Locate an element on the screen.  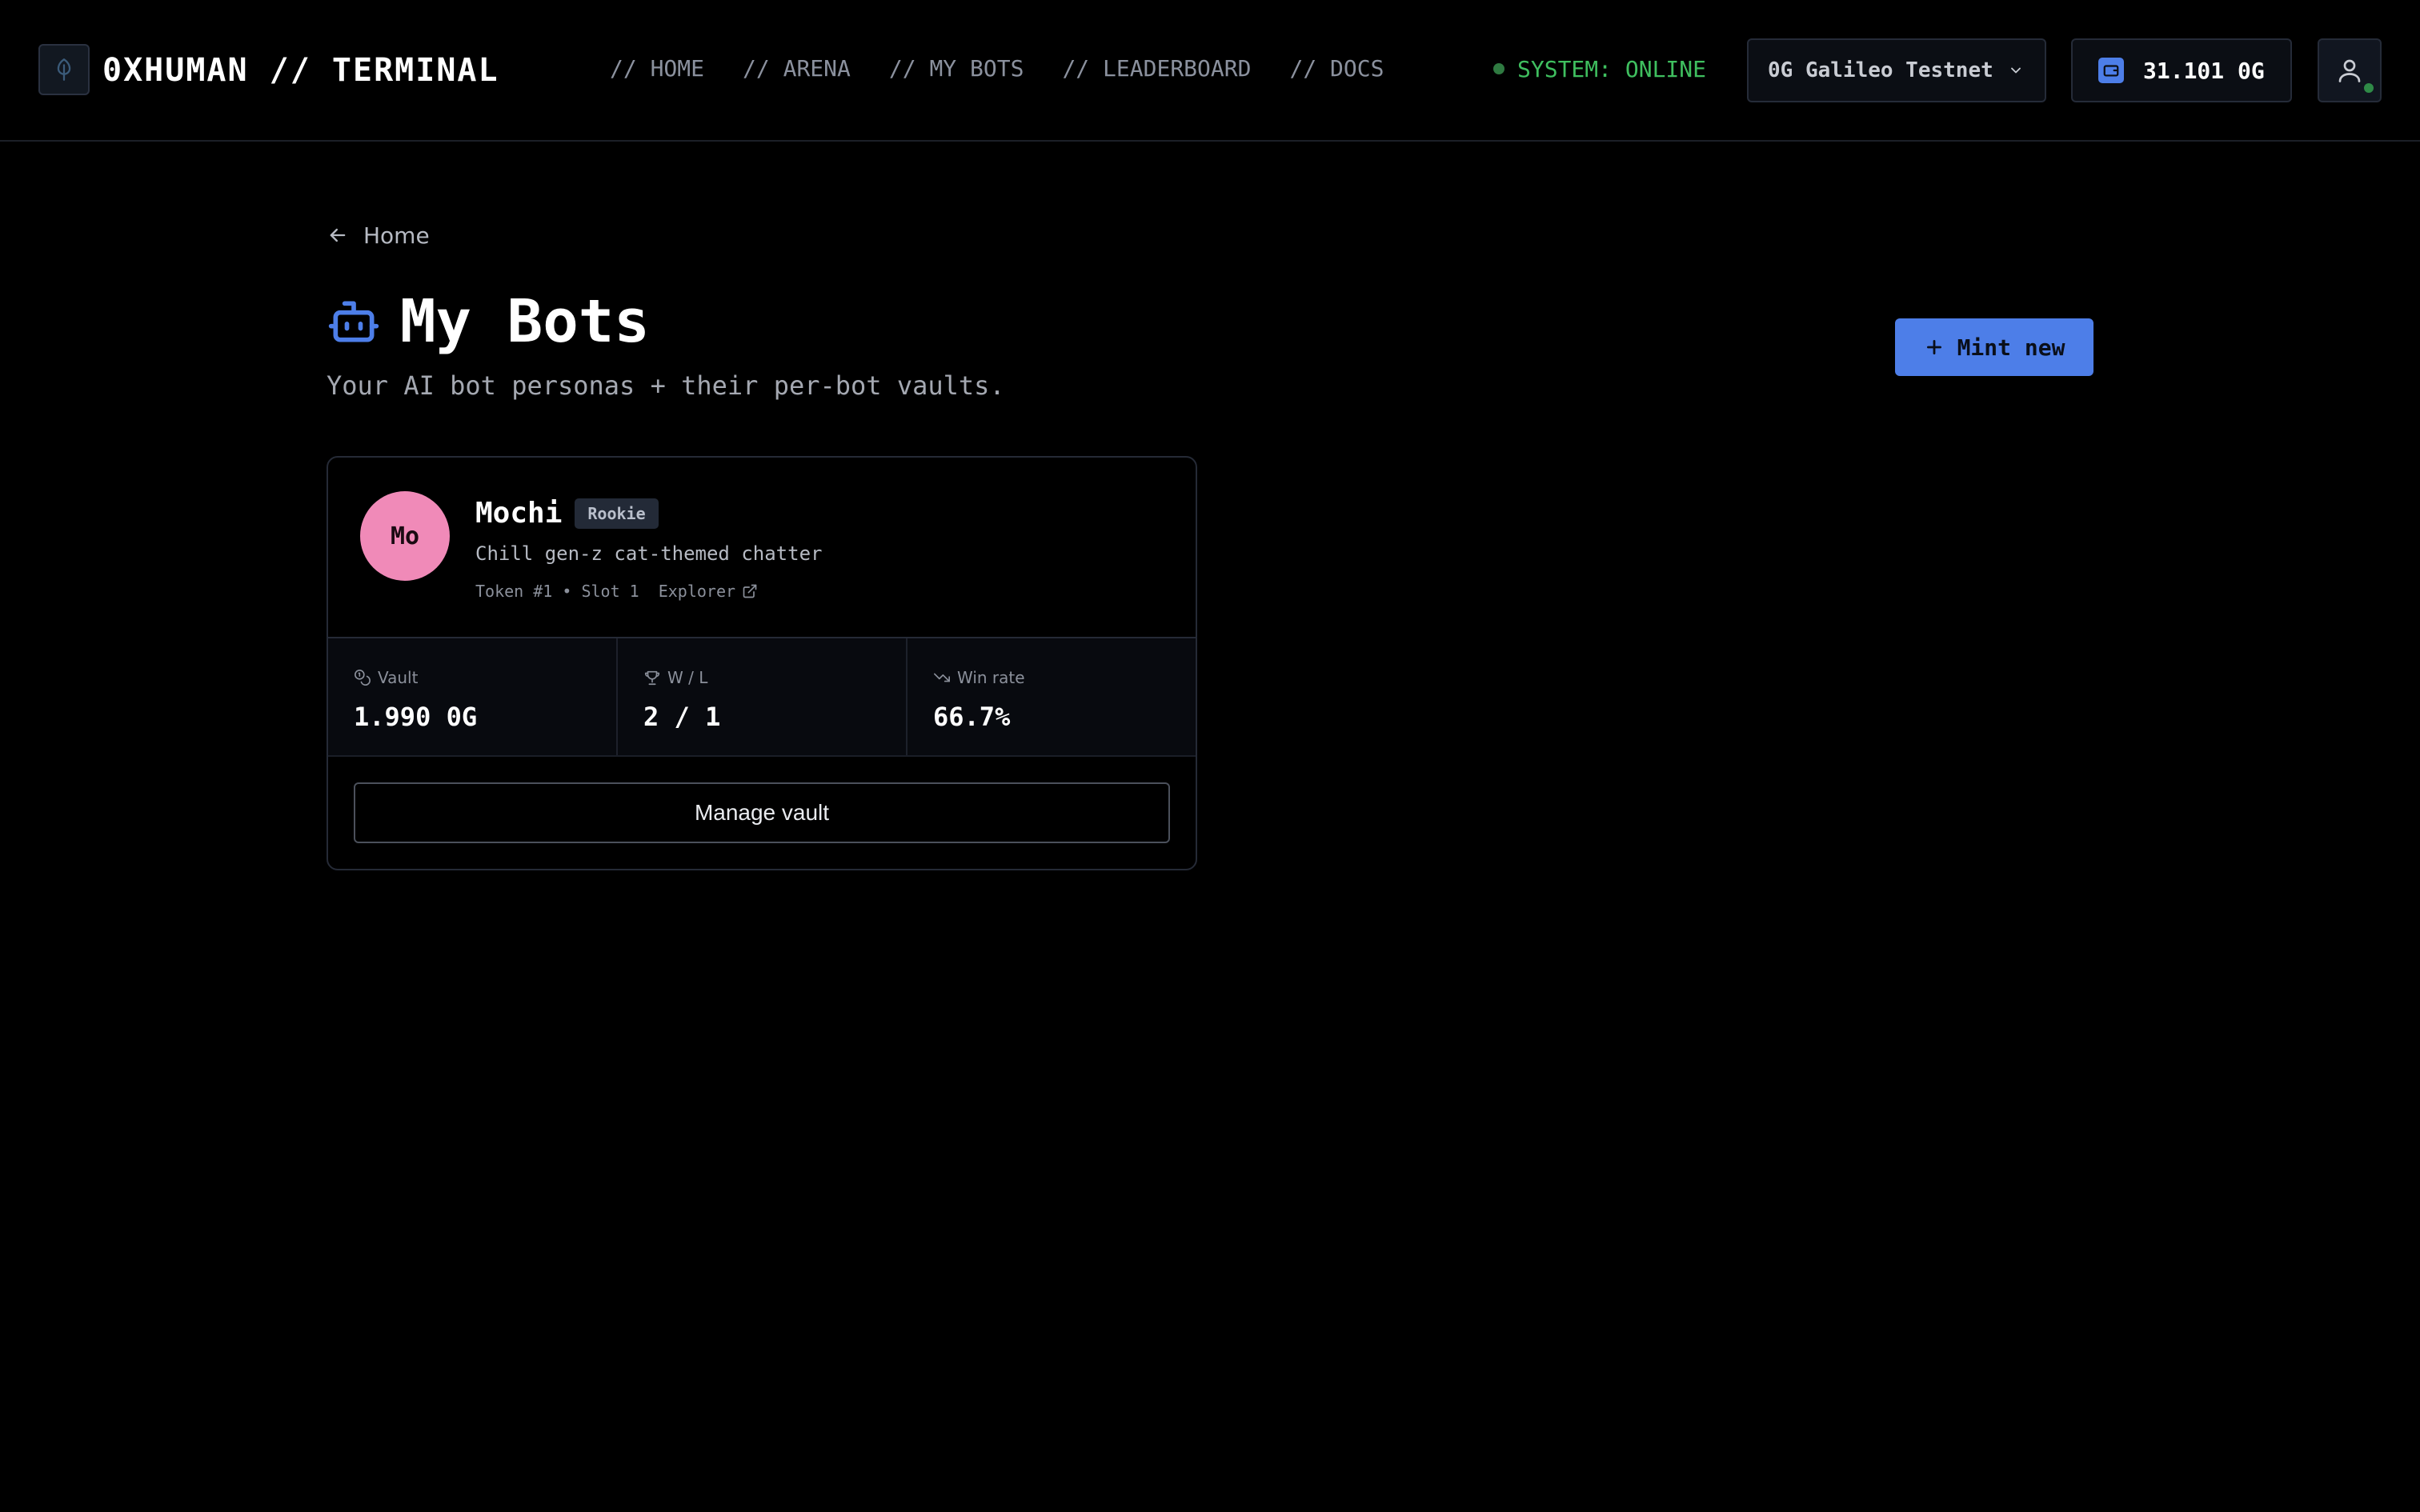
coins-icon is located at coordinates (363, 678).